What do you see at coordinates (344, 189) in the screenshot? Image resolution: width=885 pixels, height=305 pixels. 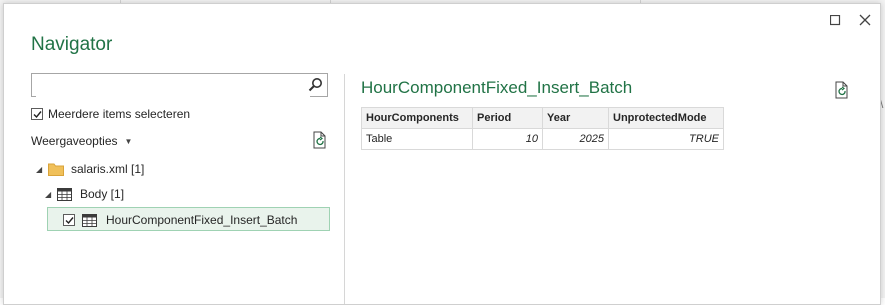 I see `panel-divider` at bounding box center [344, 189].